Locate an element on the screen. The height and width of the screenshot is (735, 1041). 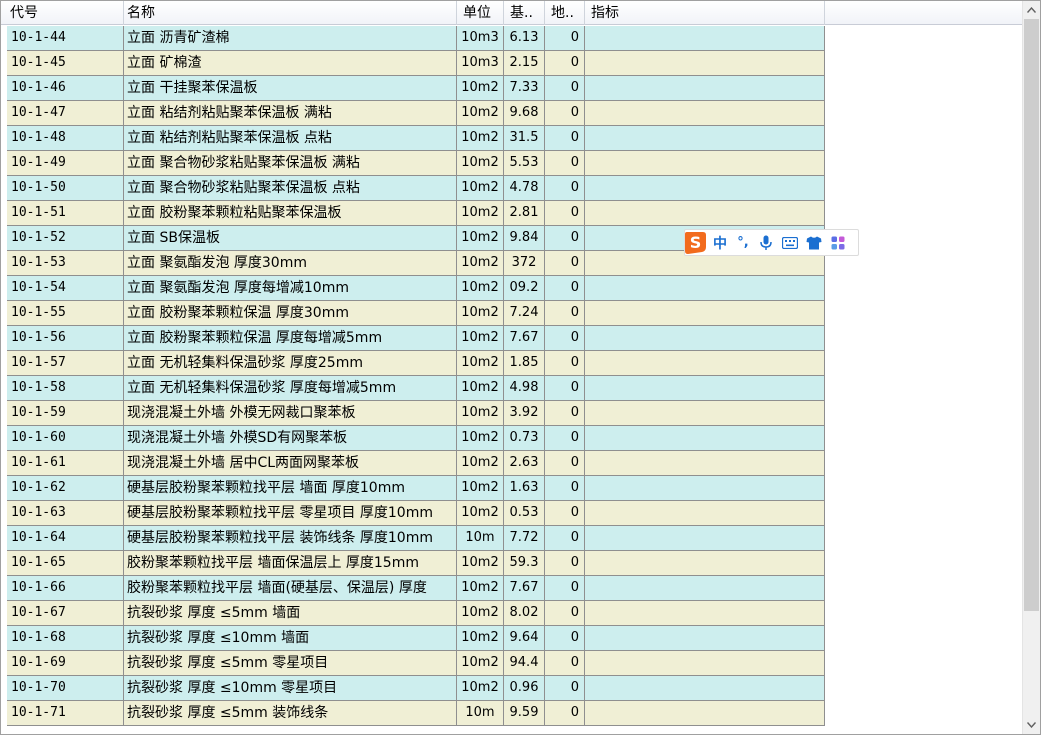
column-header-name: 名称 is located at coordinates (290, 13).